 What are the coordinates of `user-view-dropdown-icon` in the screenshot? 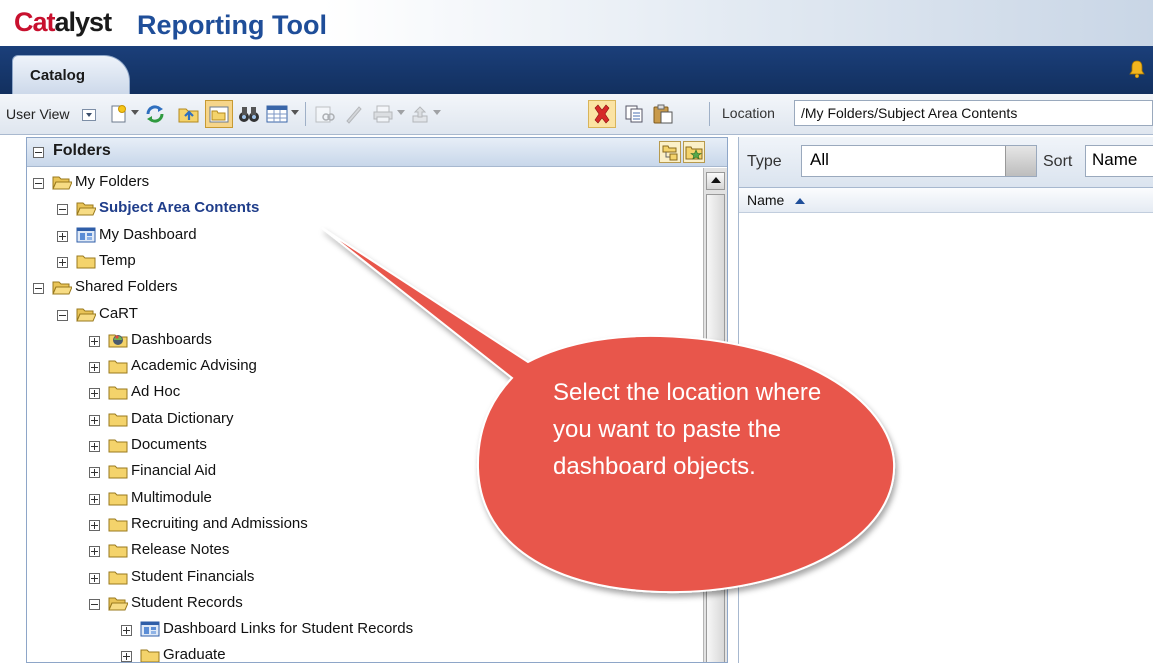 It's located at (89, 115).